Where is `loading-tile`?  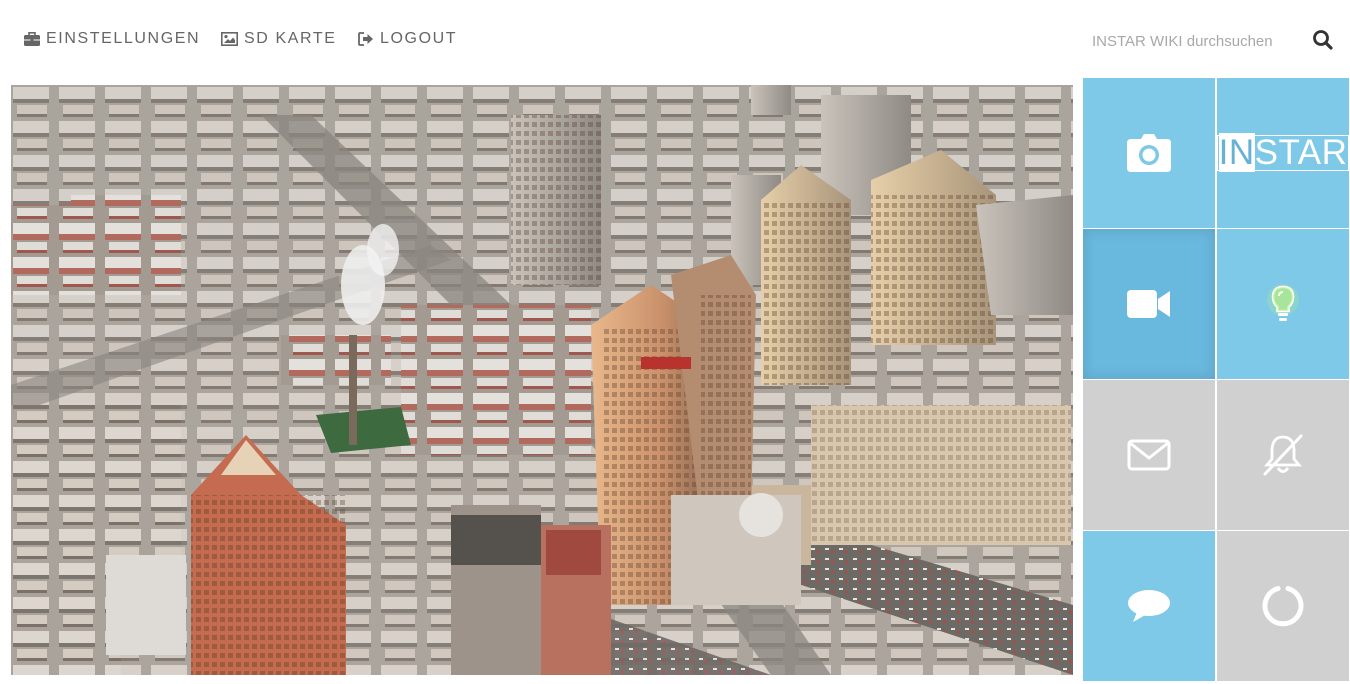
loading-tile is located at coordinates (1283, 606).